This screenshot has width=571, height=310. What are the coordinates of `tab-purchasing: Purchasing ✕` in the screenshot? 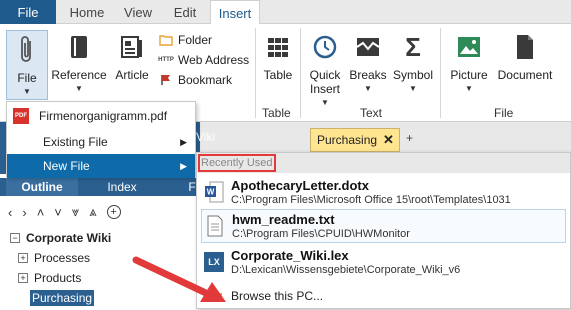 It's located at (355, 140).